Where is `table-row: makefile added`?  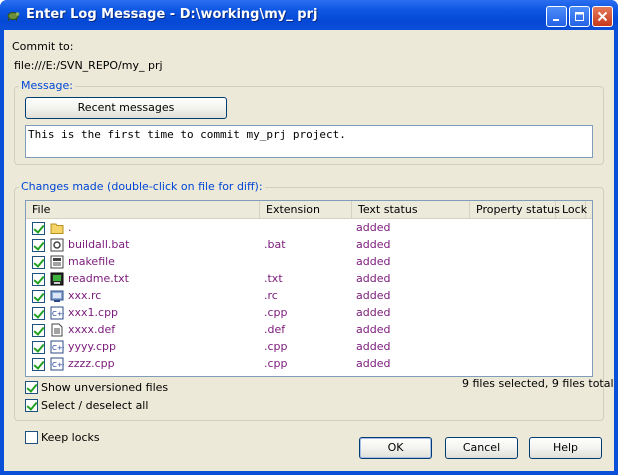 table-row: makefile added is located at coordinates (309, 262).